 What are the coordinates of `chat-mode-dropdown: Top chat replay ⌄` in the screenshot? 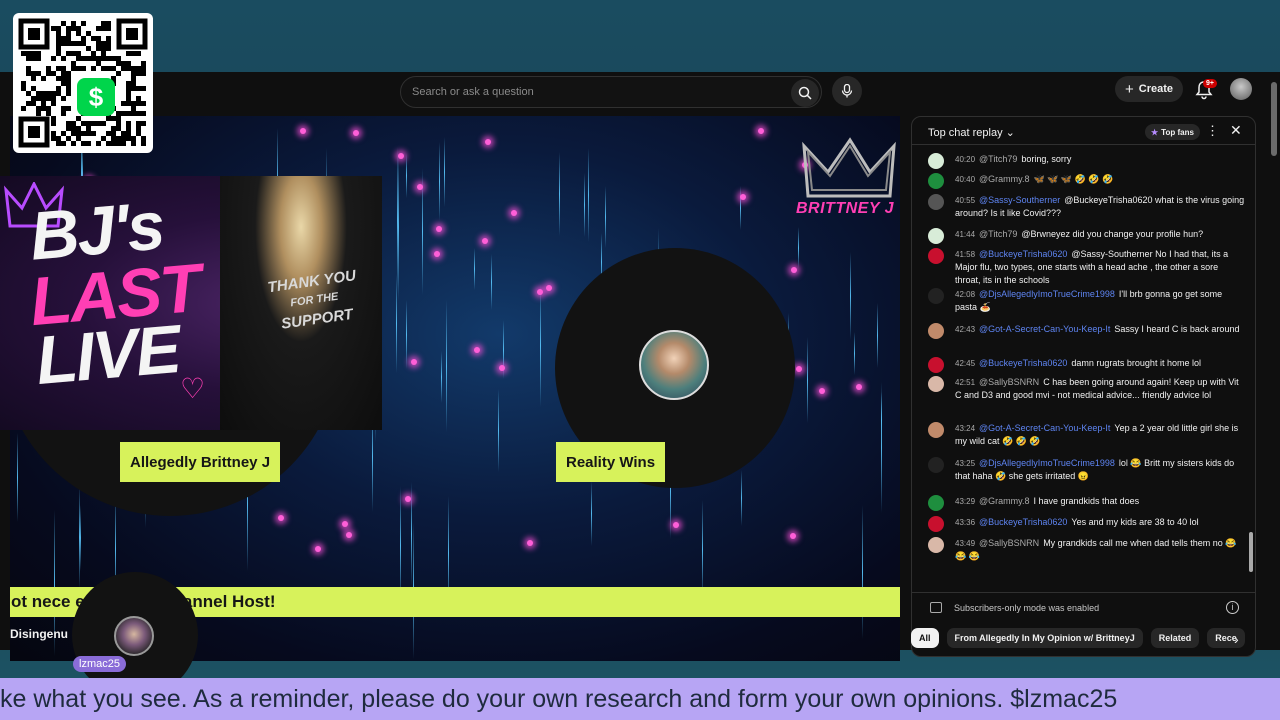 It's located at (971, 132).